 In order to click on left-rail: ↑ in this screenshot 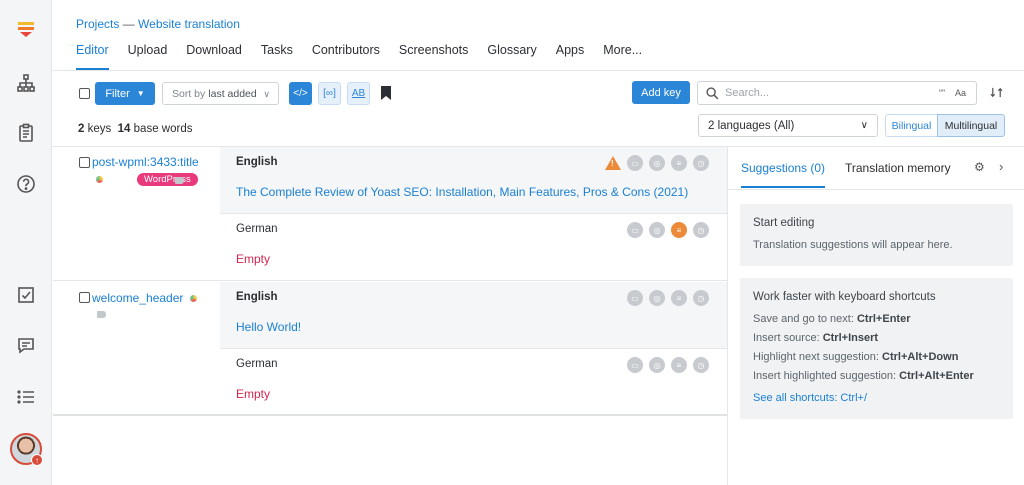, I will do `click(26, 242)`.